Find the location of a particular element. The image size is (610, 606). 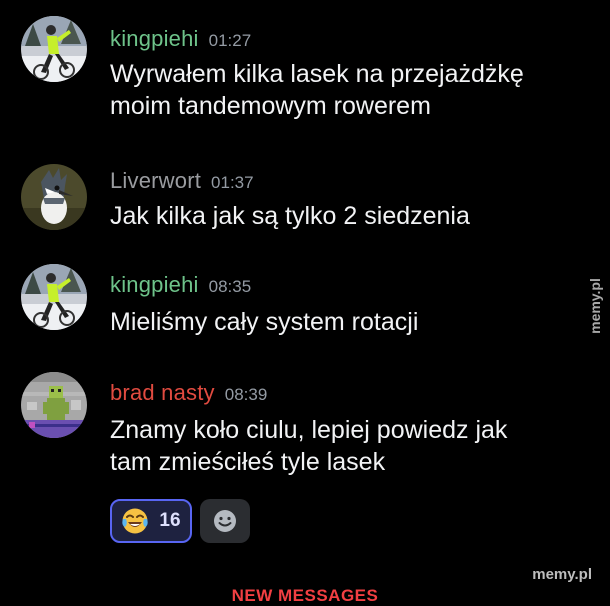

pixel-art-avatar-icon is located at coordinates (54, 405).